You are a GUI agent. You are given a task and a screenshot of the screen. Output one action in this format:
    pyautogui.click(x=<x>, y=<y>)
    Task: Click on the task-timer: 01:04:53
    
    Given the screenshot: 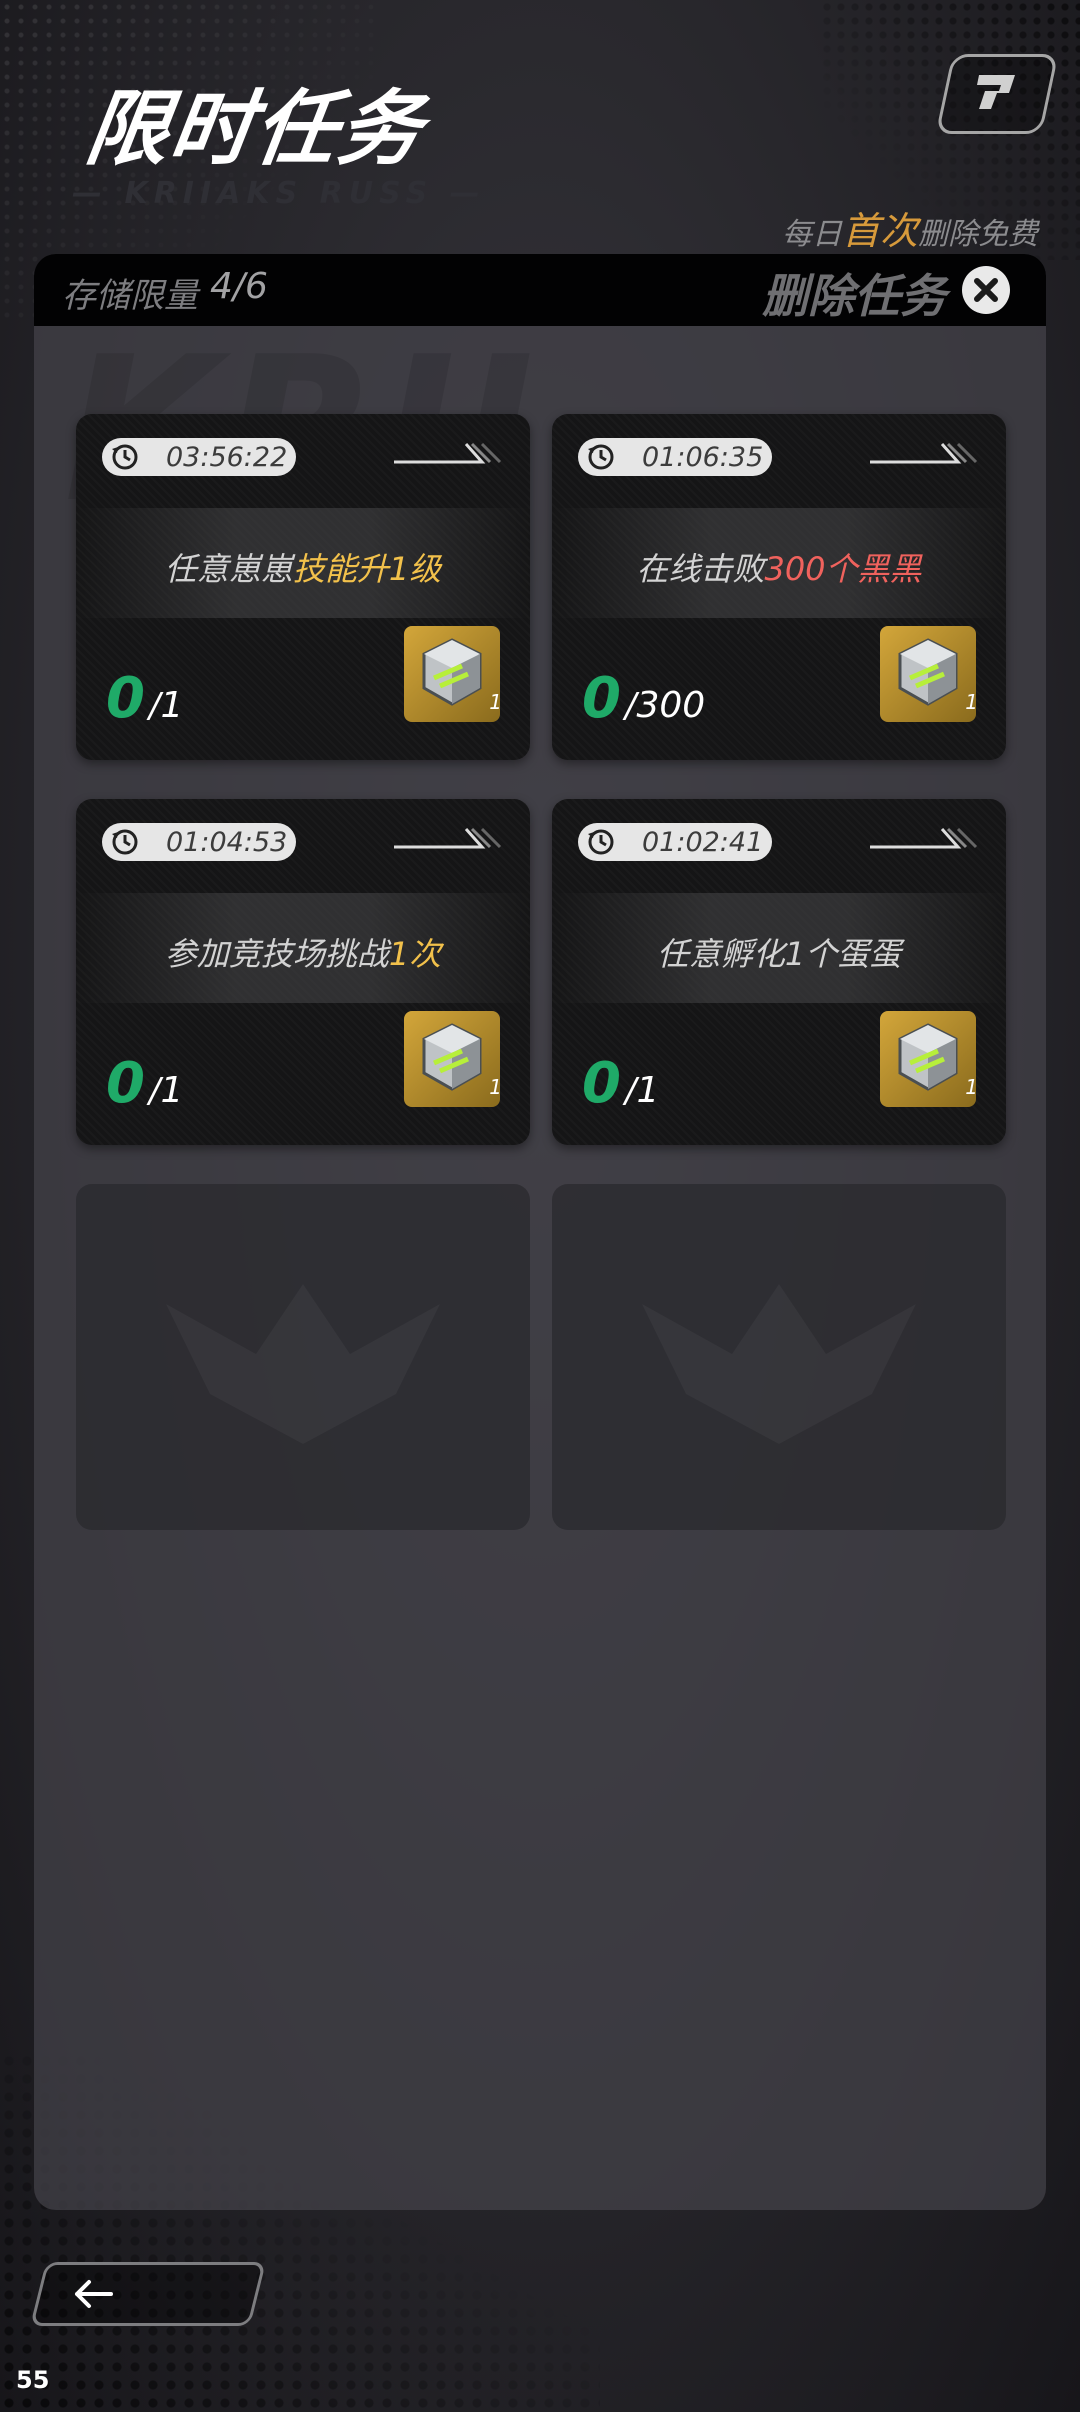 What is the action you would take?
    pyautogui.click(x=199, y=842)
    